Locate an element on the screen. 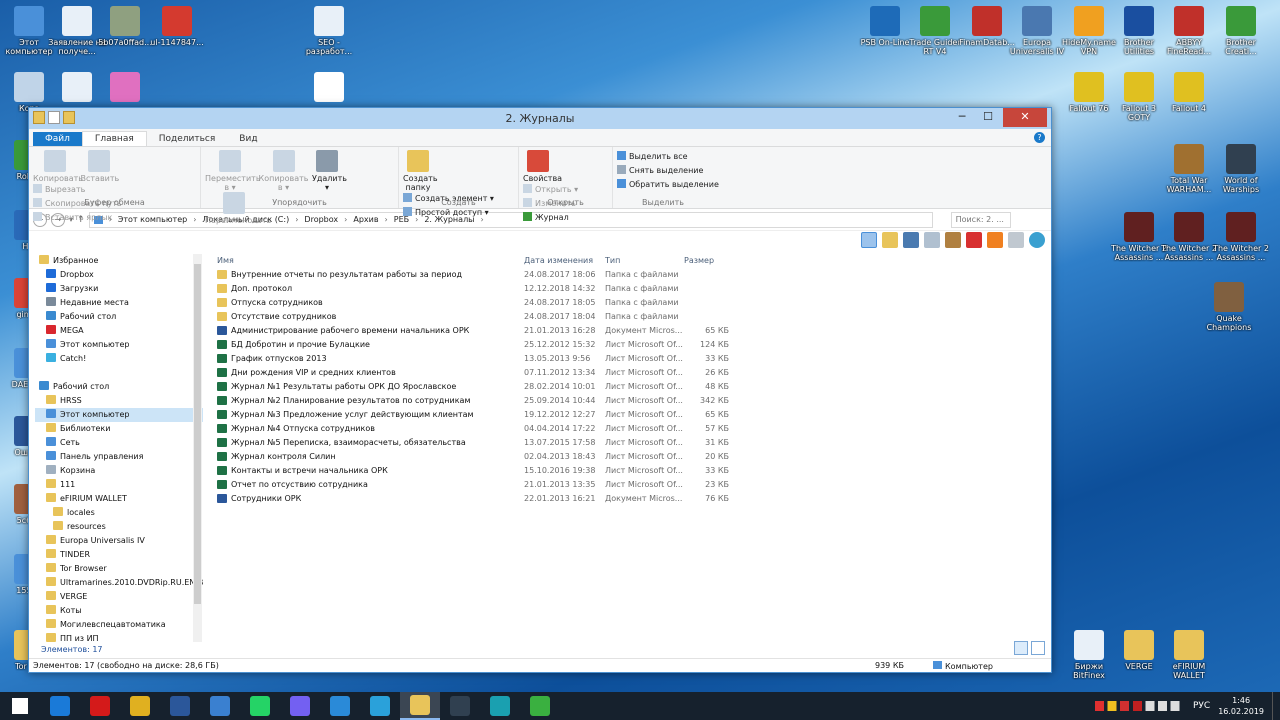  nav-item: 111 is located at coordinates (119, 485).